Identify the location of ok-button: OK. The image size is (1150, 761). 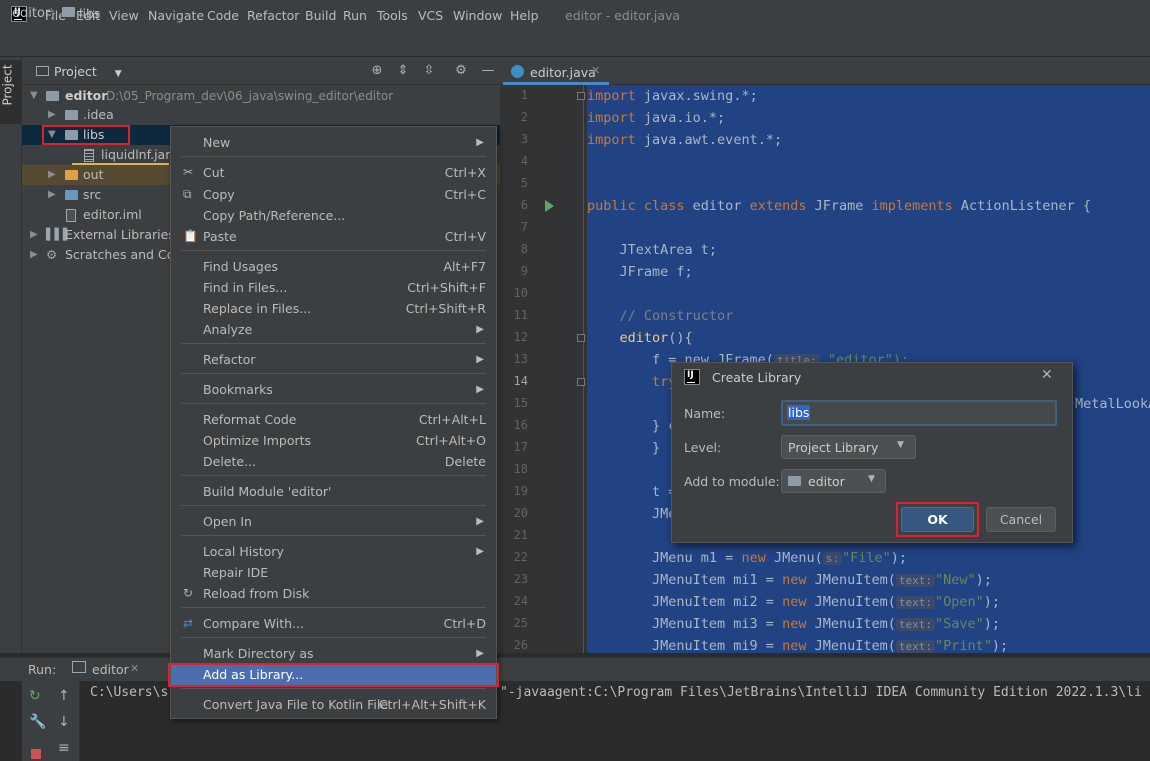
(937, 519).